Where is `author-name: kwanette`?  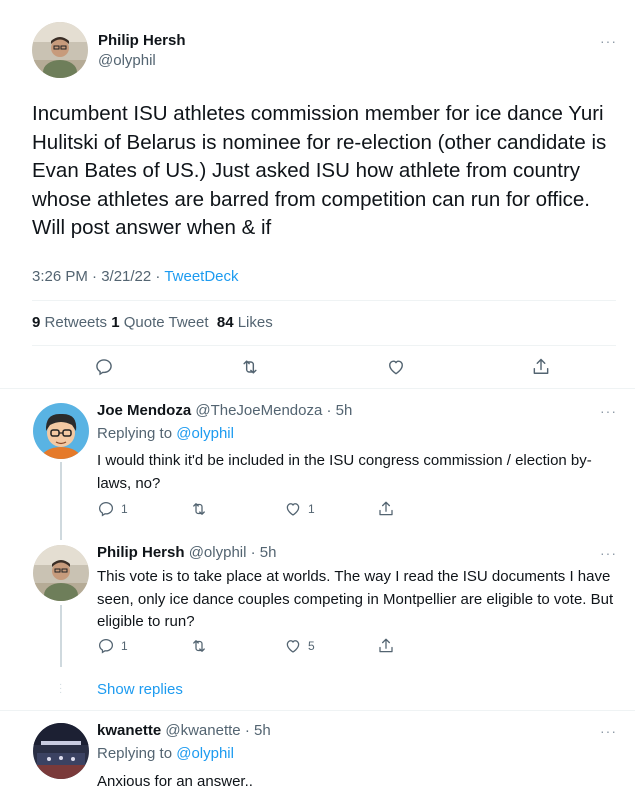
author-name: kwanette is located at coordinates (129, 730).